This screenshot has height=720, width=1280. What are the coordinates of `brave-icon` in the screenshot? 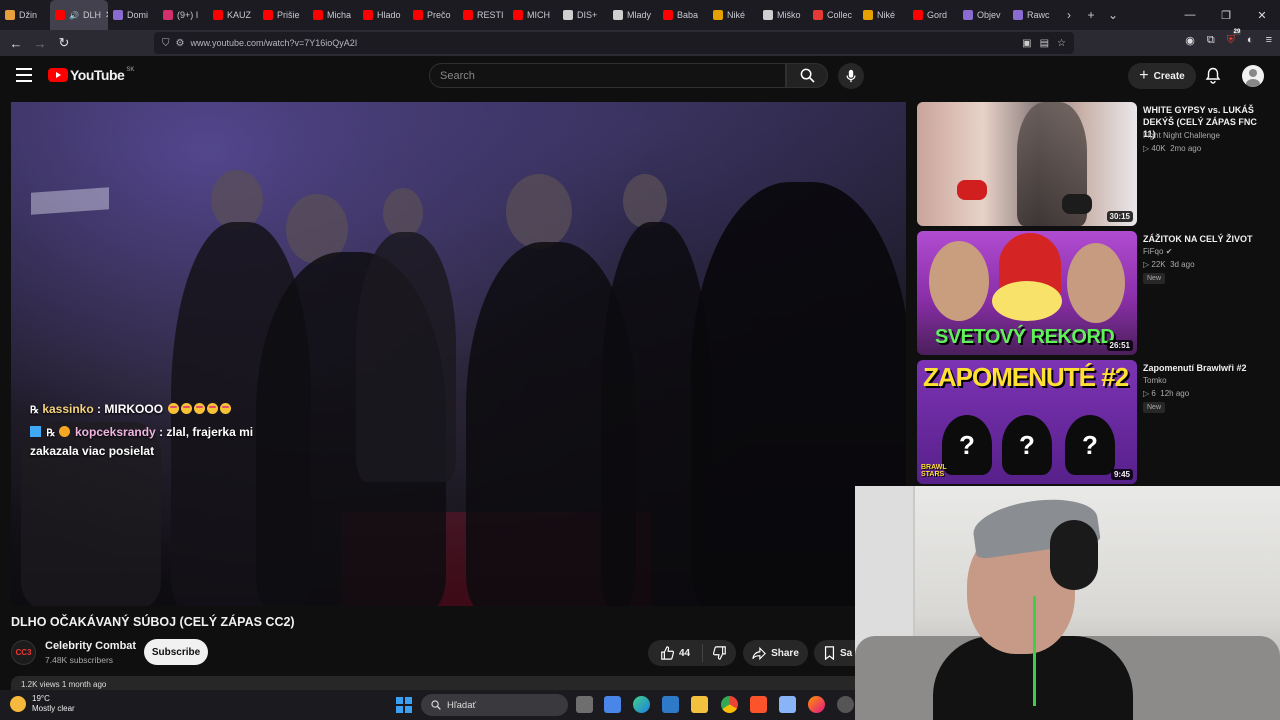 It's located at (758, 704).